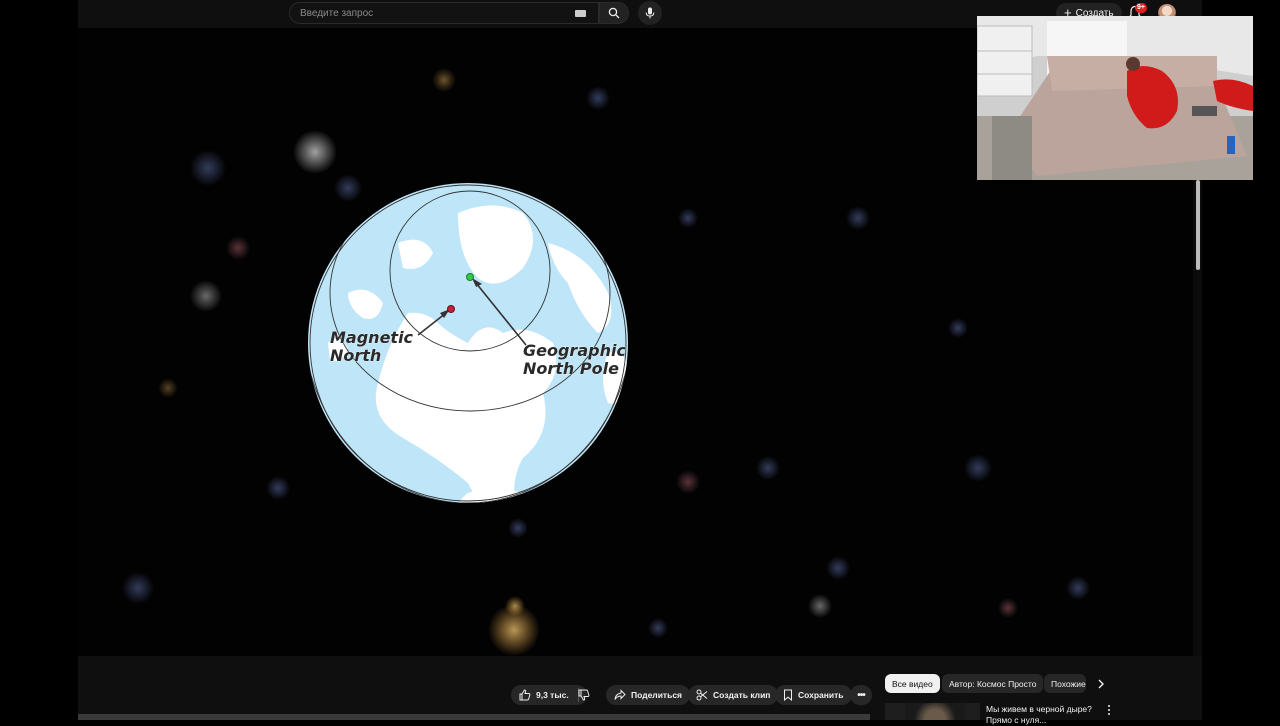  What do you see at coordinates (821, 695) in the screenshot?
I see `save-label: Сохранить` at bounding box center [821, 695].